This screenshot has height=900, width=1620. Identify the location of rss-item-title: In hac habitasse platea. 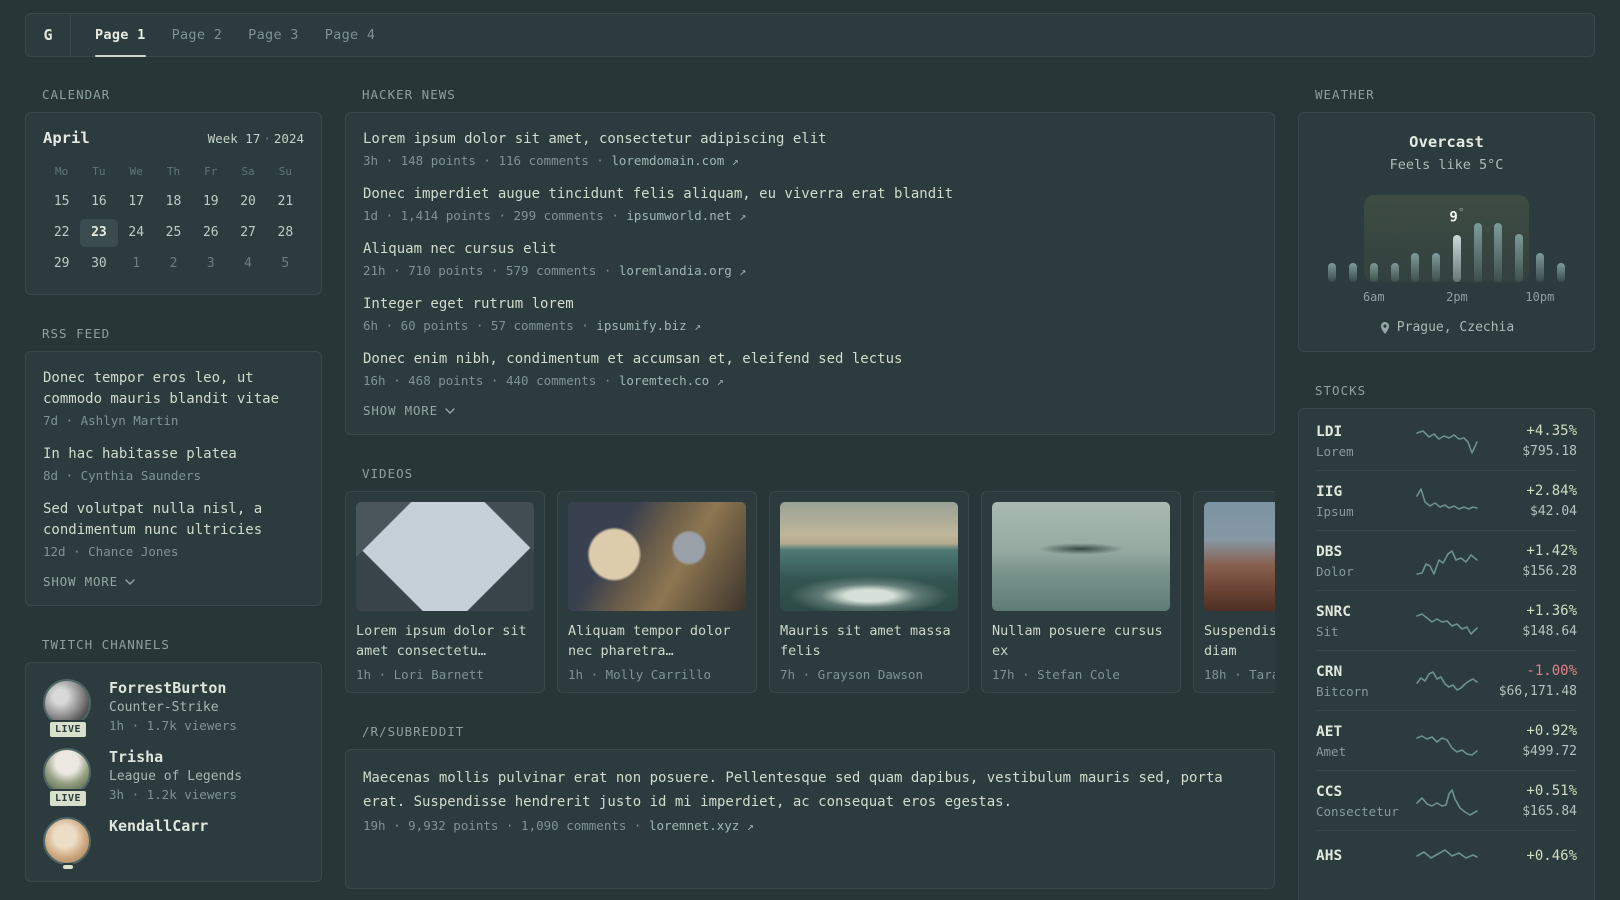
(173, 454).